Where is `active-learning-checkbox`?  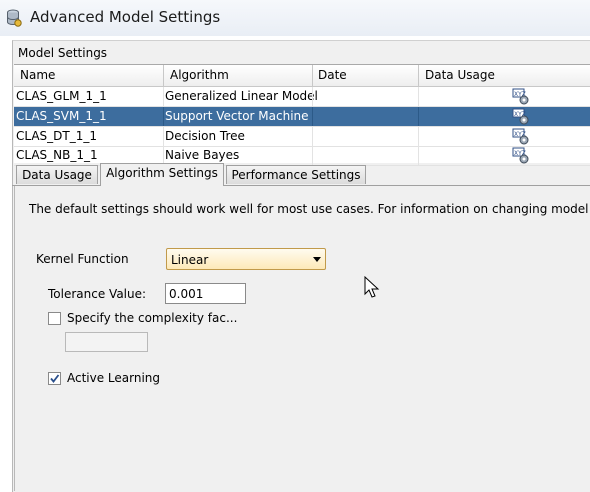 active-learning-checkbox is located at coordinates (54, 378).